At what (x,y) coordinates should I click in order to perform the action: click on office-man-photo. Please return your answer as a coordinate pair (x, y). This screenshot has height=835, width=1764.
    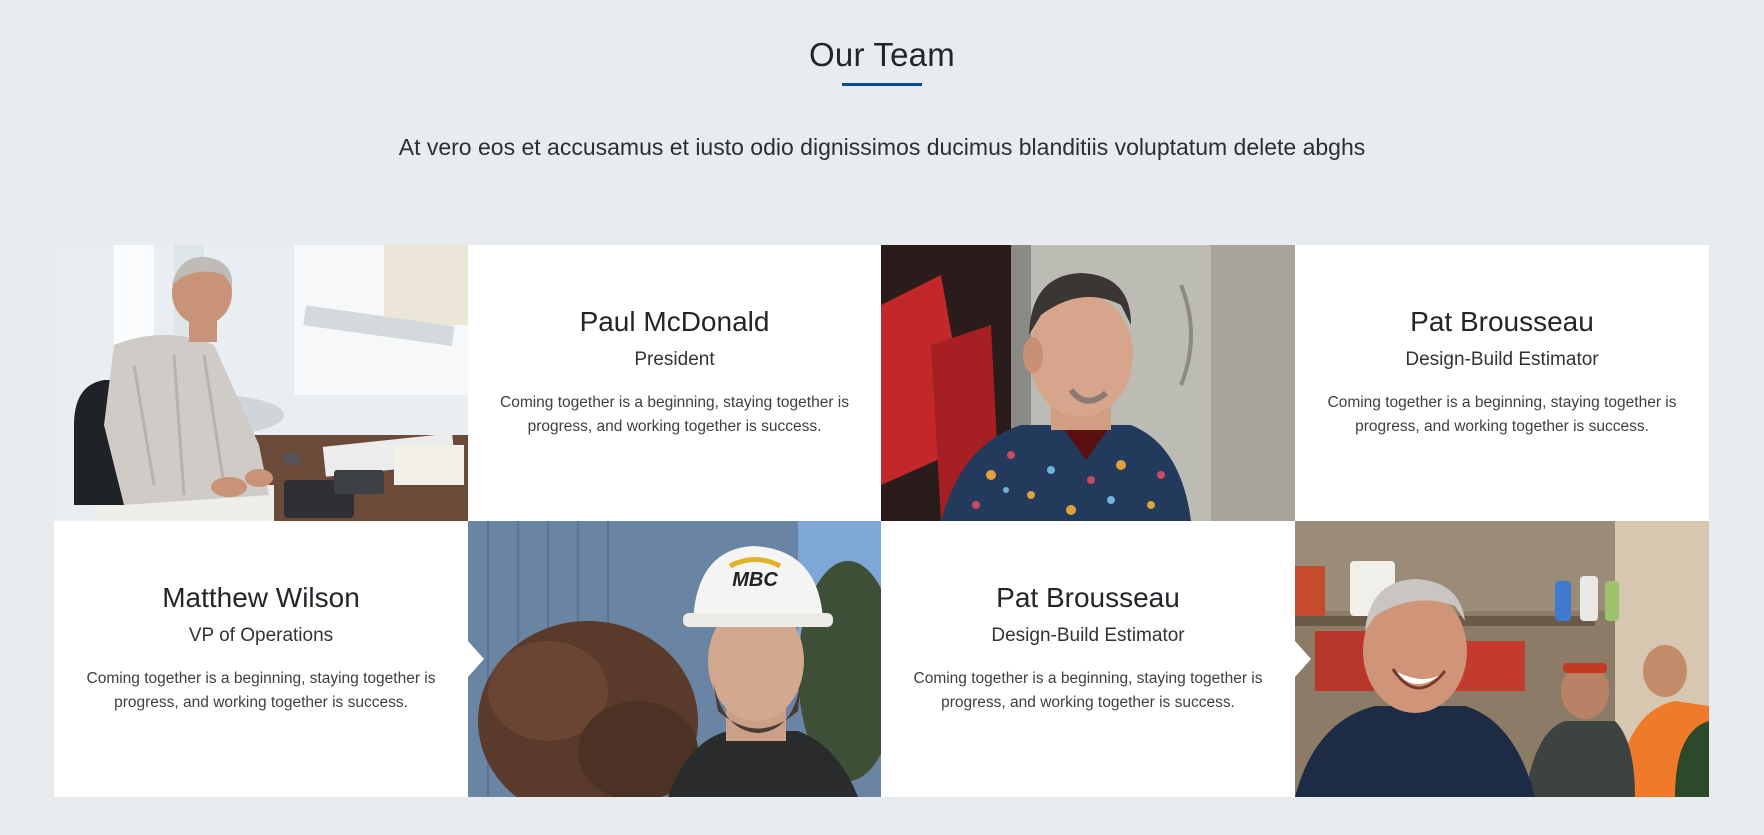
    Looking at the image, I should click on (261, 383).